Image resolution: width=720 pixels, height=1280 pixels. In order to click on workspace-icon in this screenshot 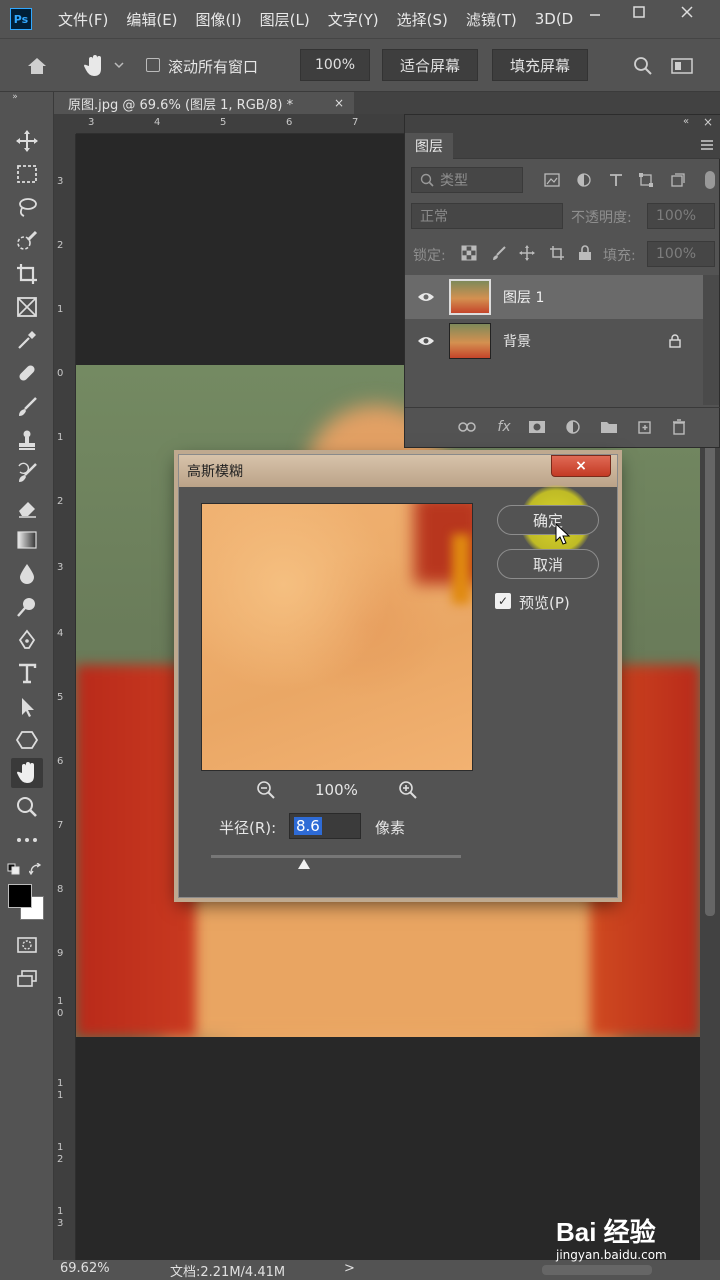, I will do `click(682, 66)`.